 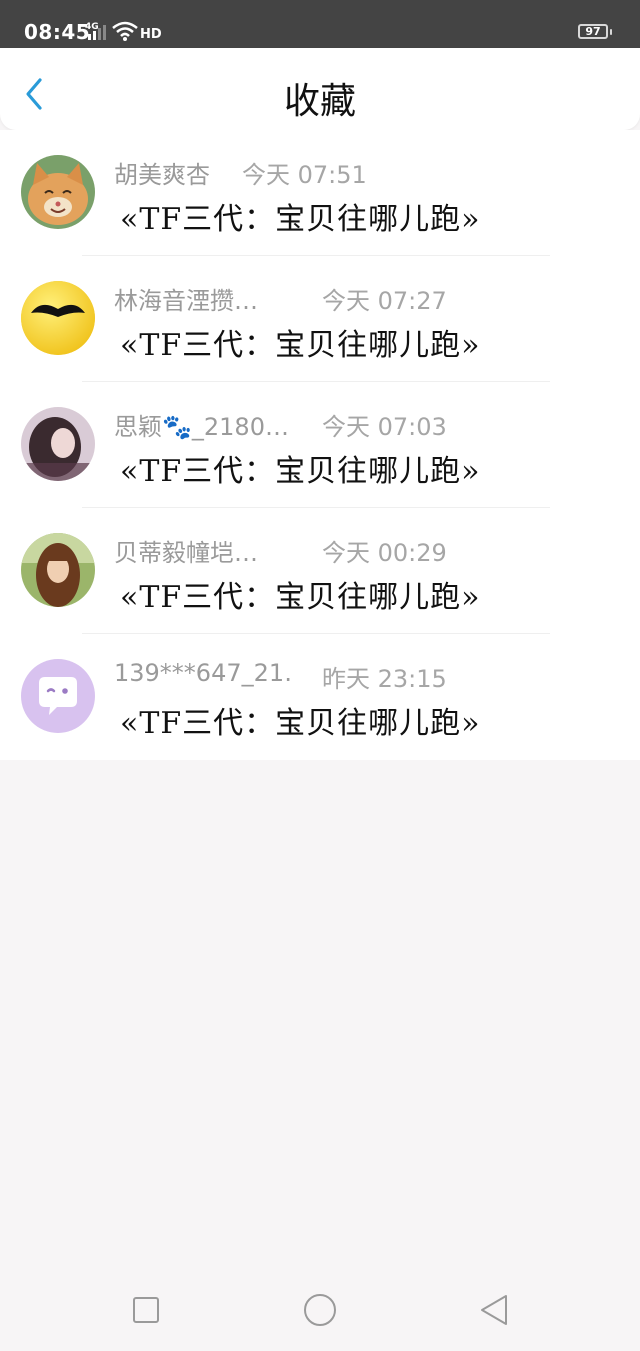 What do you see at coordinates (319, 101) in the screenshot?
I see `page-title: 收藏` at bounding box center [319, 101].